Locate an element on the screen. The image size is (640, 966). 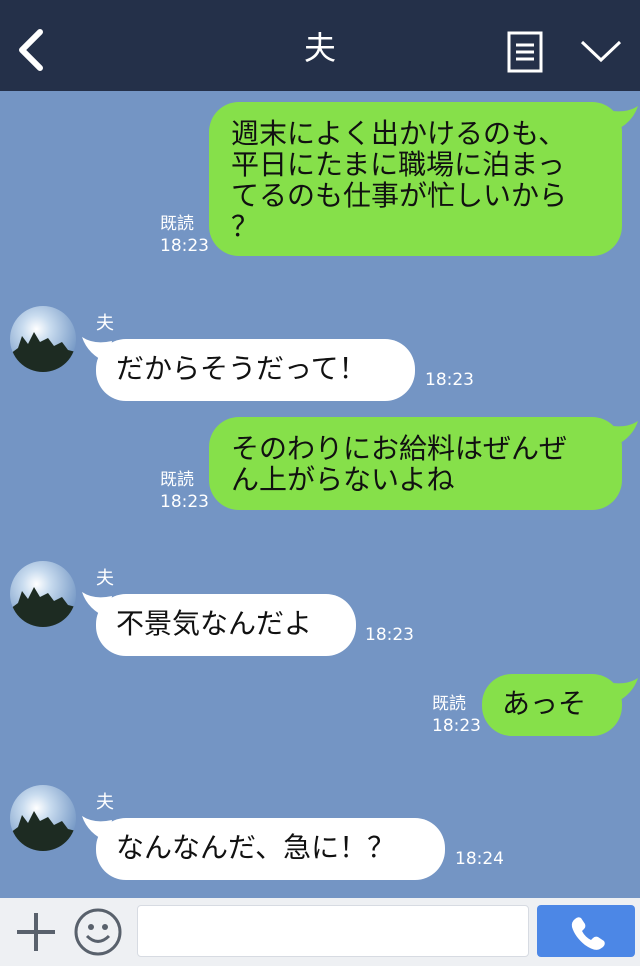
smiley-icon is located at coordinates (98, 932).